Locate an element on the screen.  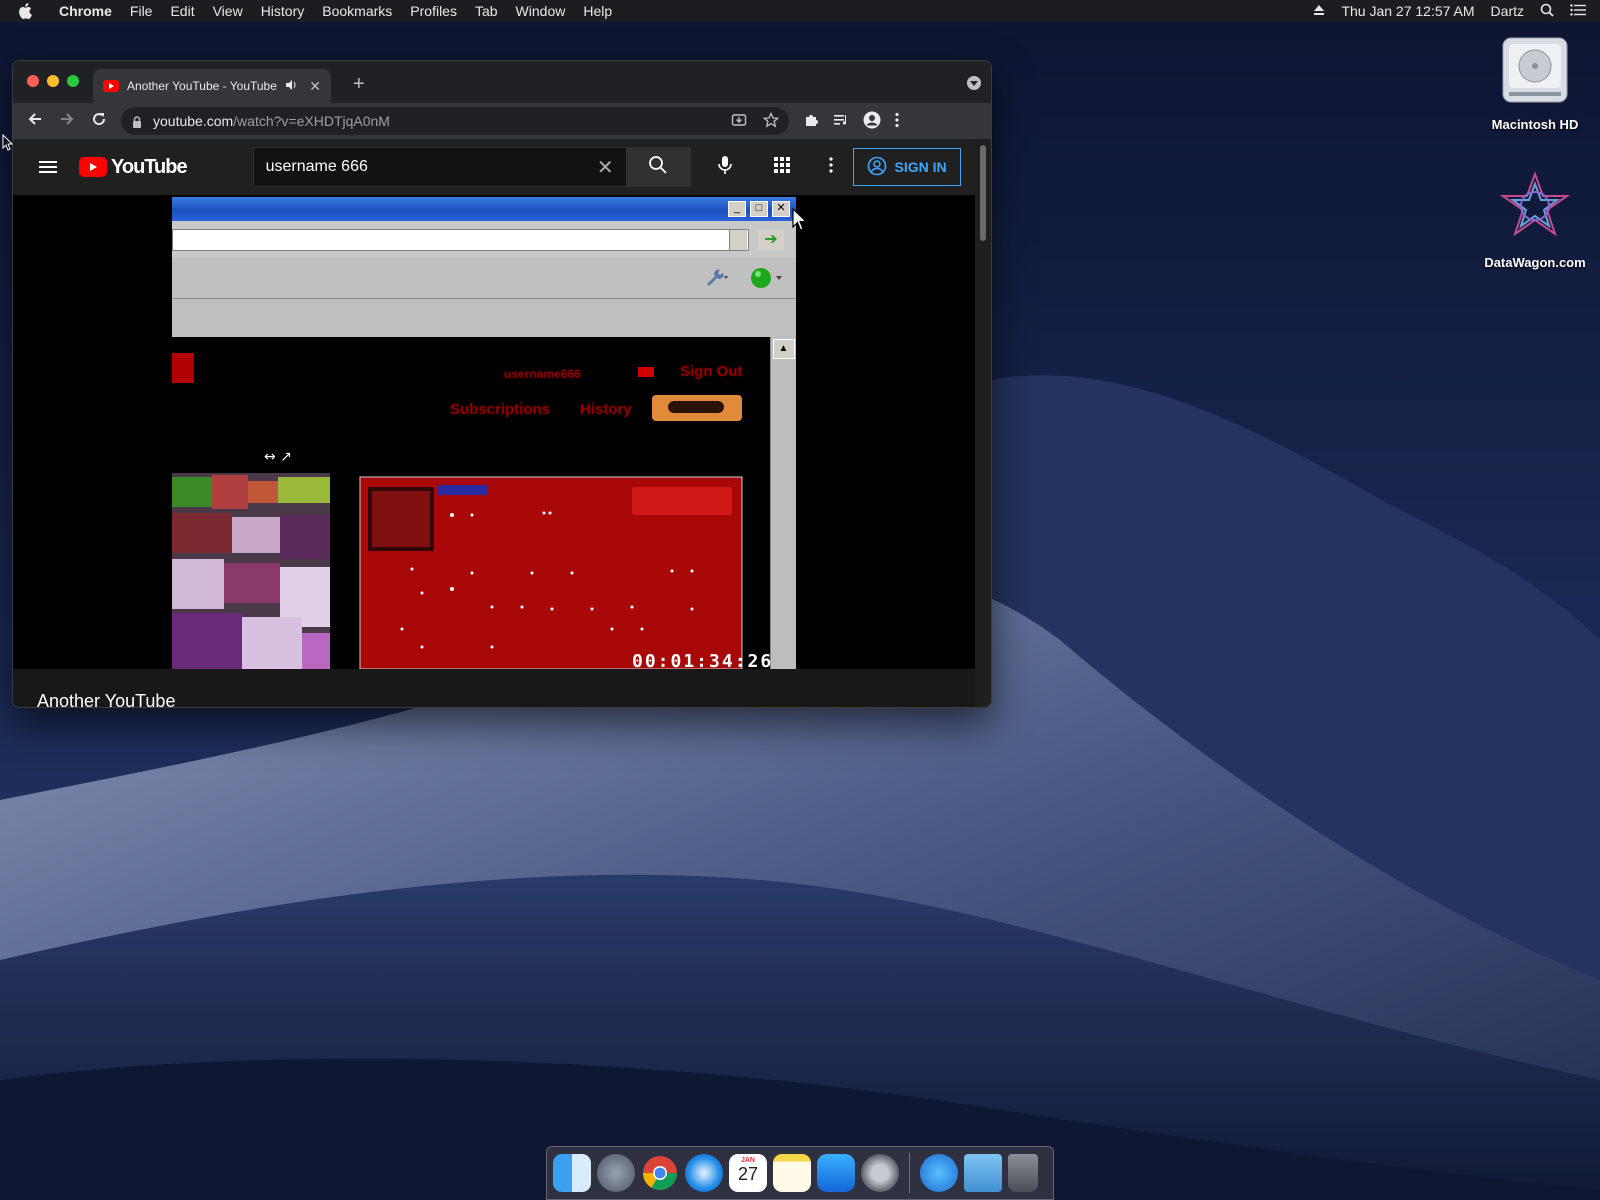
menu-profiles: Profiles is located at coordinates (433, 11).